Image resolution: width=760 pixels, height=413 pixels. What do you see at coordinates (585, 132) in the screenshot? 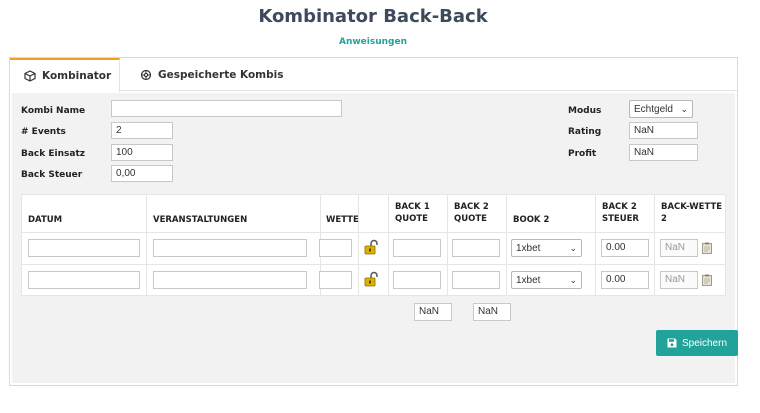
I see `rating-label: Rating` at bounding box center [585, 132].